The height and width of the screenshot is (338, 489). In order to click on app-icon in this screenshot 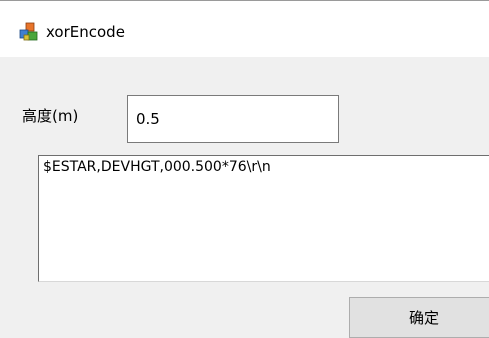, I will do `click(29, 32)`.